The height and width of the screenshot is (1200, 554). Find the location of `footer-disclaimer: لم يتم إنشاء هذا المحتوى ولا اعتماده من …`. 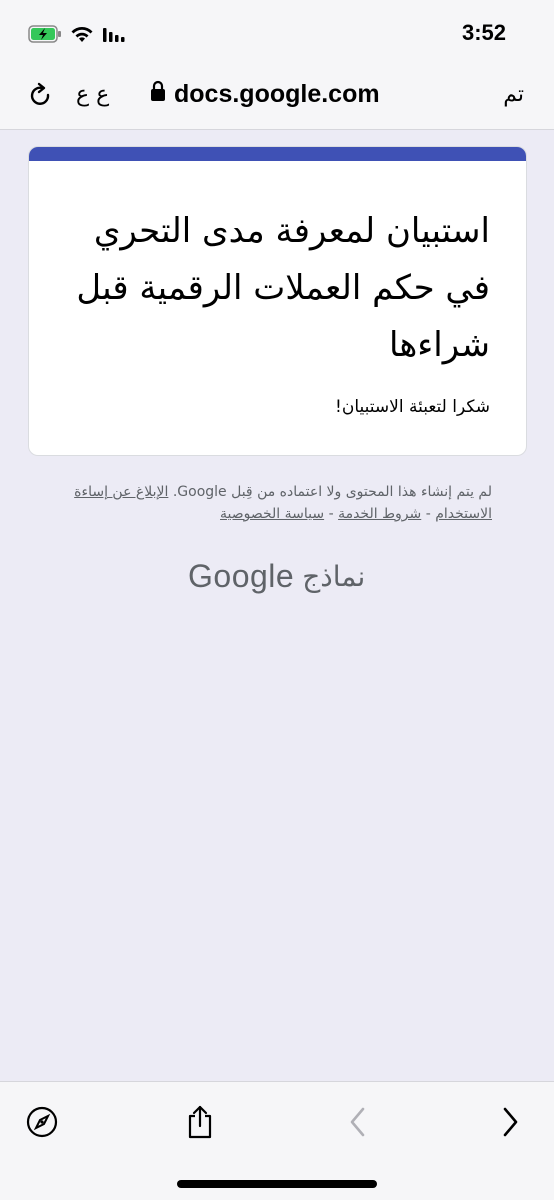

footer-disclaimer: لم يتم إنشاء هذا المحتوى ولا اعتماده من … is located at coordinates (276, 503).